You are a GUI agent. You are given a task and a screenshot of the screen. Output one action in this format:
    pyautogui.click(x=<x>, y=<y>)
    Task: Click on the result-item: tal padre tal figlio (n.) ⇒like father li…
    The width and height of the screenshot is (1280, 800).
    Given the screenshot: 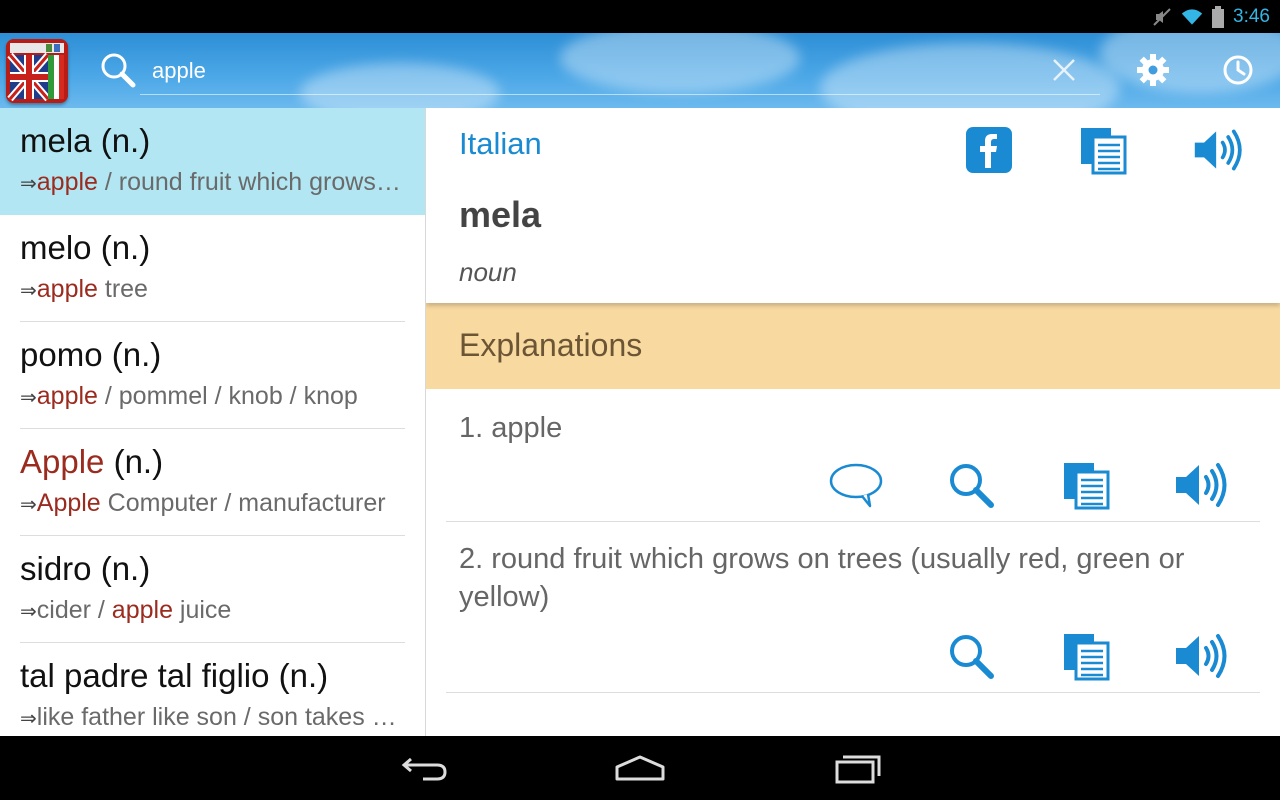 What is the action you would take?
    pyautogui.click(x=212, y=689)
    